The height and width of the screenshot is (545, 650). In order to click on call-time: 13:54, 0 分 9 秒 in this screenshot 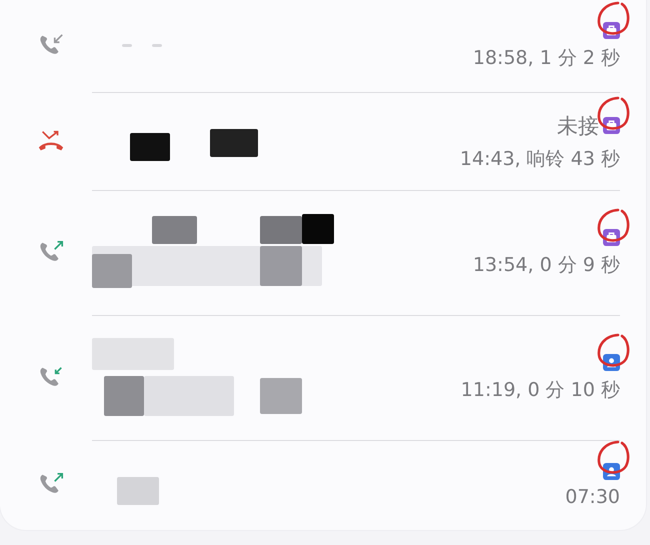, I will do `click(546, 265)`.